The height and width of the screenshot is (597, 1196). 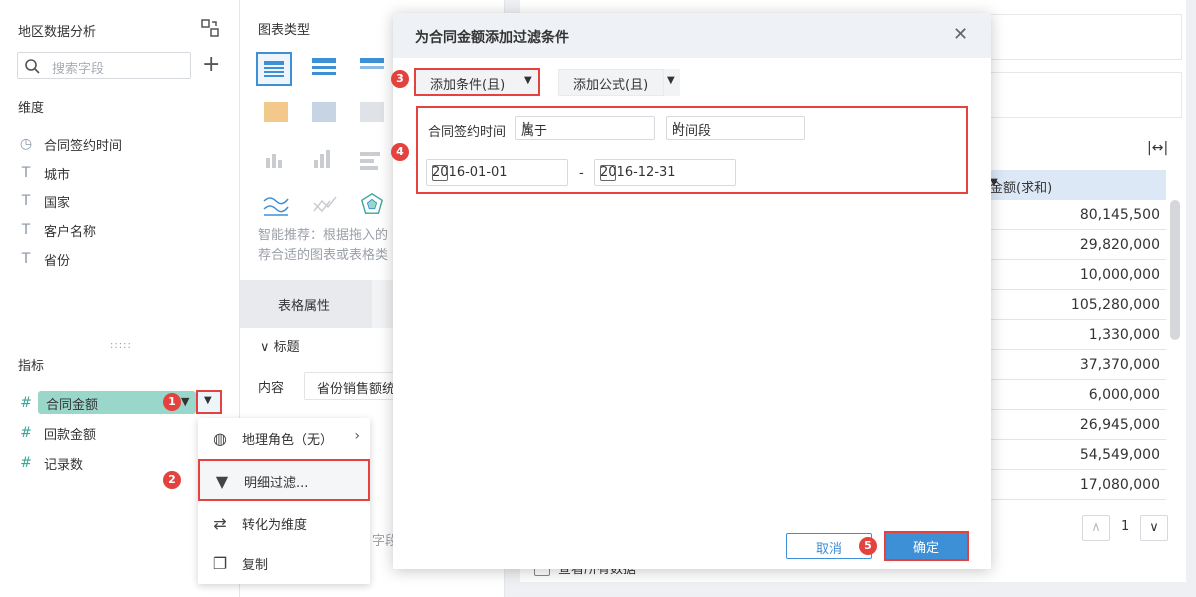 I want to click on metric-item: # 记录数, so click(x=50, y=463).